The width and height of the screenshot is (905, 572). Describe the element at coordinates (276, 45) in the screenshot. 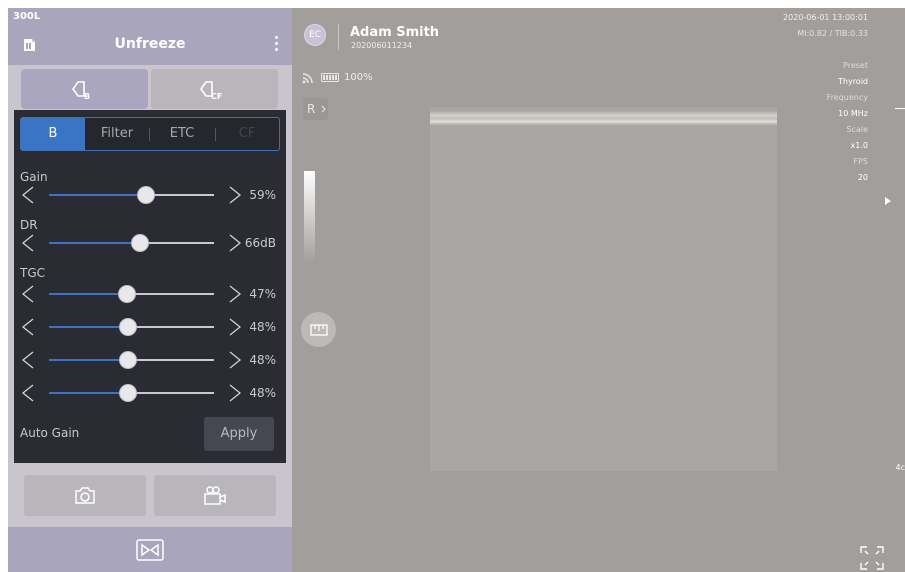

I see `more-menu-icon` at that location.